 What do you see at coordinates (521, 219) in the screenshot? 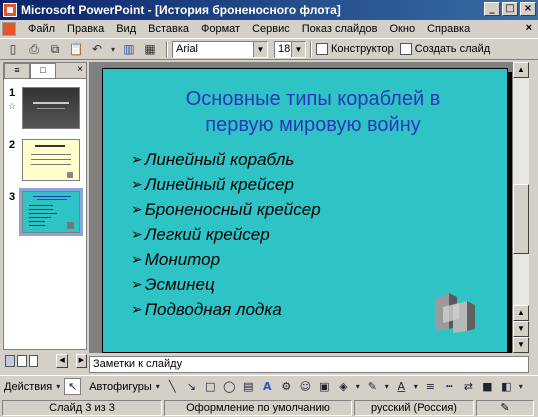
I see `scrollbar-thumb` at bounding box center [521, 219].